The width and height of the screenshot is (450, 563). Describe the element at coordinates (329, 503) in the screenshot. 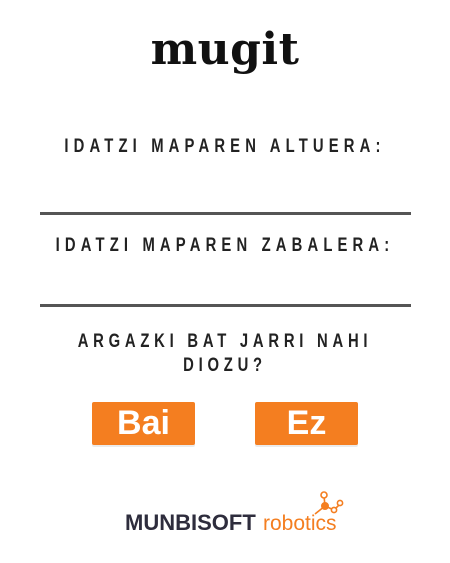

I see `network-icon` at that location.